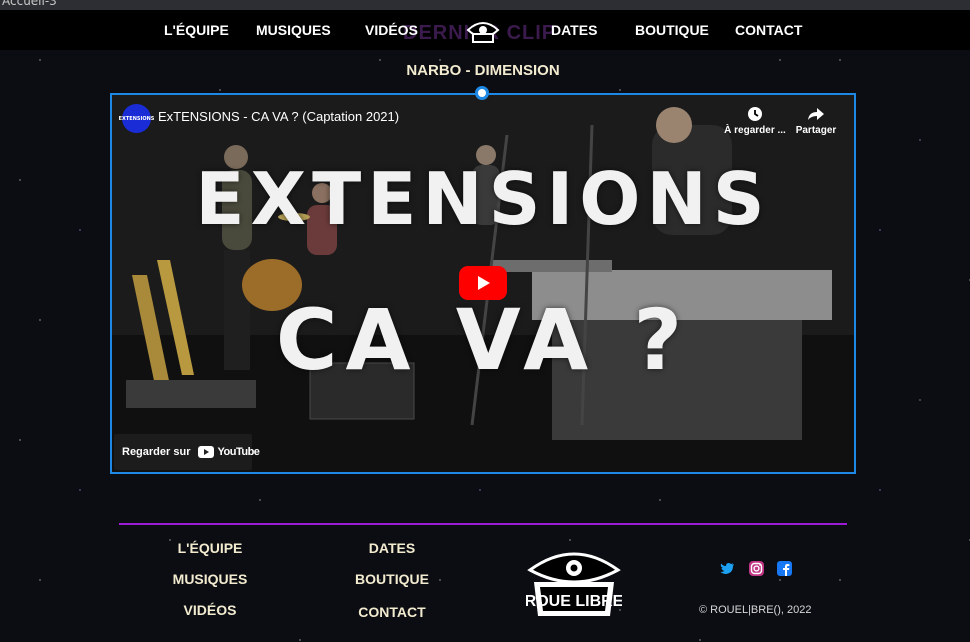 Image resolution: width=970 pixels, height=642 pixels. Describe the element at coordinates (727, 568) in the screenshot. I see `twitter-icon` at that location.